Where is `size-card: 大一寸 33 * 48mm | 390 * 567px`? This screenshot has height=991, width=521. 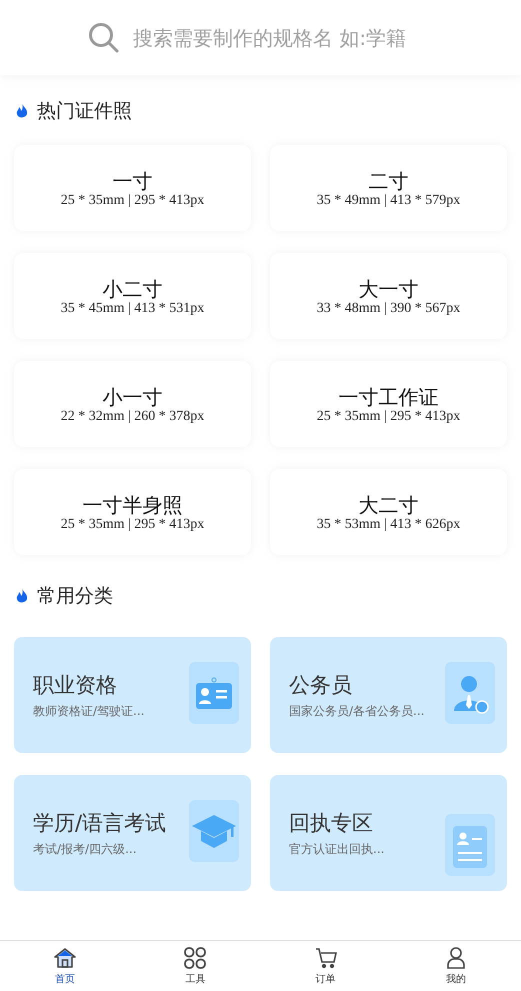
size-card: 大一寸 33 * 48mm | 390 * 567px is located at coordinates (388, 296).